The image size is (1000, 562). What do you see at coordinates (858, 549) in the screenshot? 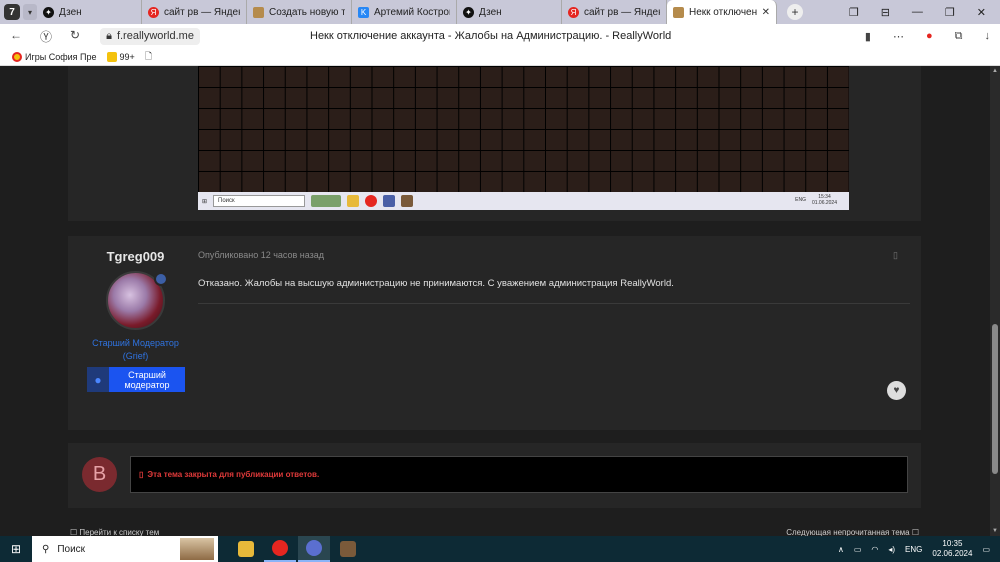
I see `battery-icon: ▭` at bounding box center [858, 549].